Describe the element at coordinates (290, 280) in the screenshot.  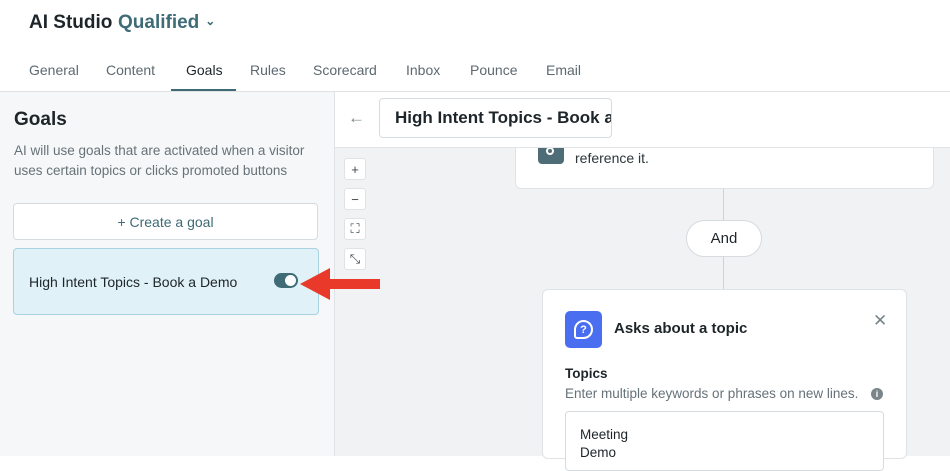
I see `toggle-knob` at that location.